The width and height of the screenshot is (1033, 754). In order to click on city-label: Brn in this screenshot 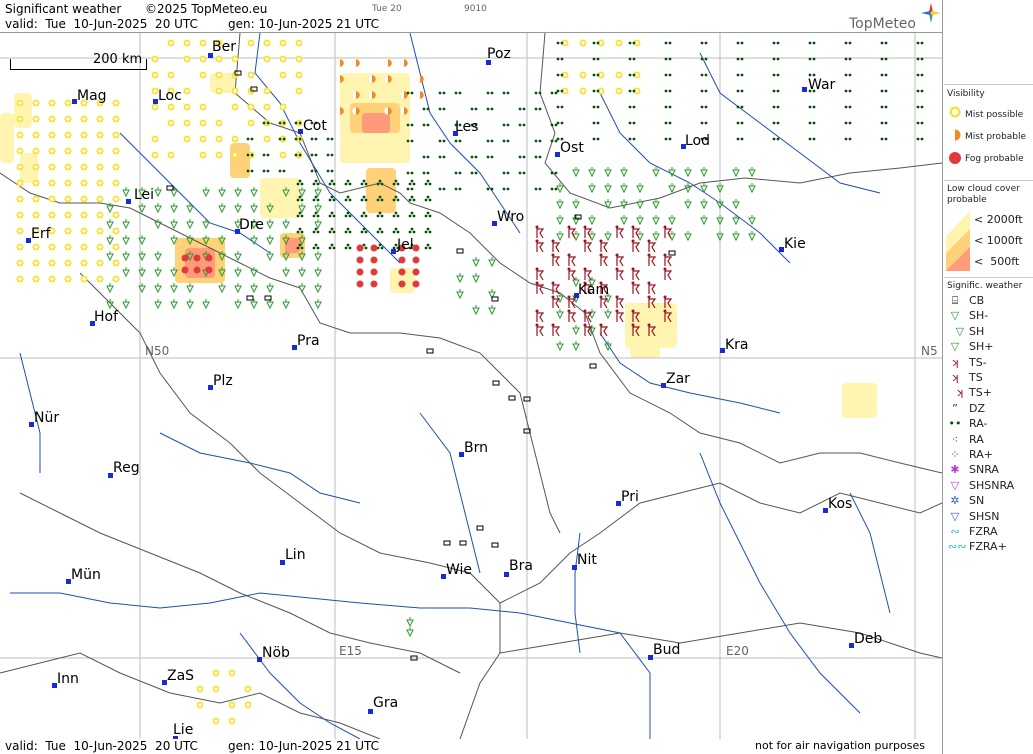, I will do `click(476, 448)`.